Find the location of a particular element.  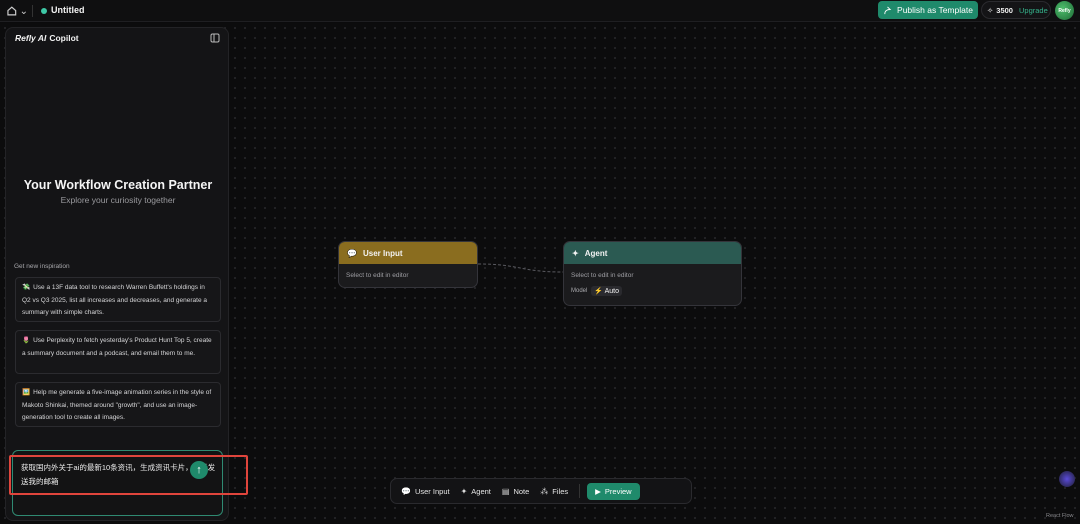

picture-icon: 🖼️ is located at coordinates (26, 392).